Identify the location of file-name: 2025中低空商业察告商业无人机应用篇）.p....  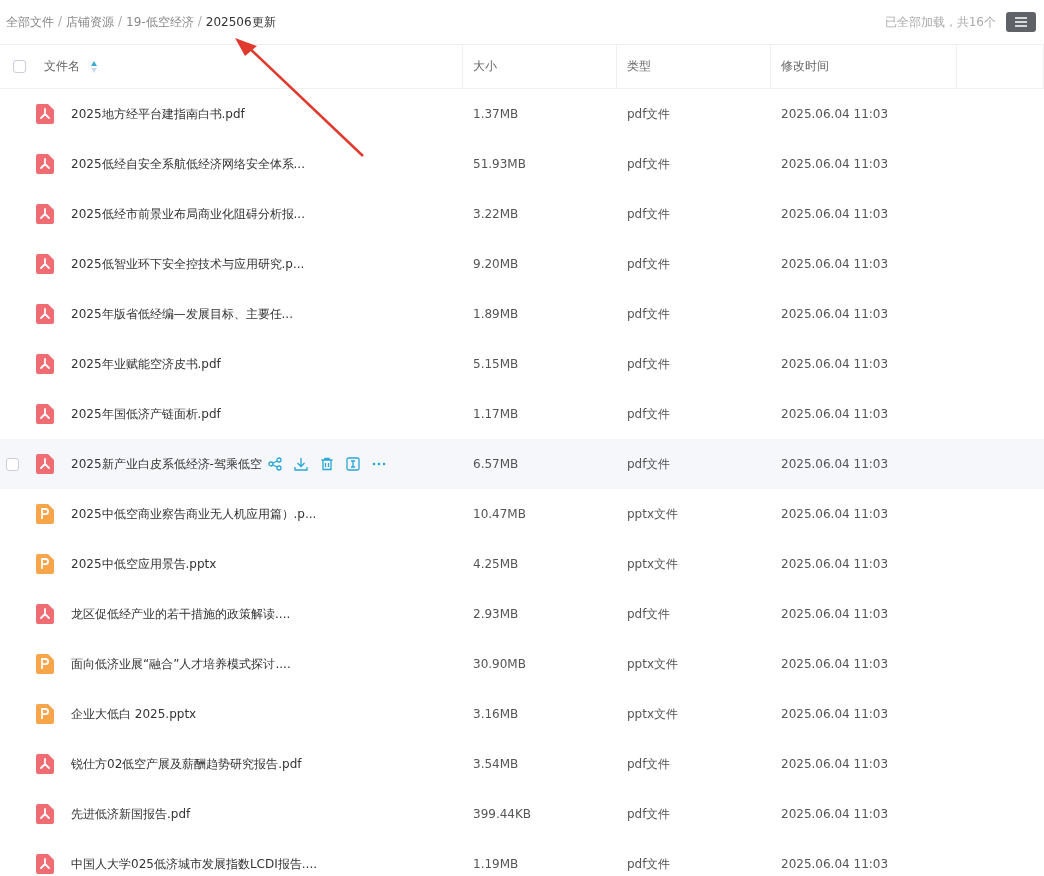
(194, 514).